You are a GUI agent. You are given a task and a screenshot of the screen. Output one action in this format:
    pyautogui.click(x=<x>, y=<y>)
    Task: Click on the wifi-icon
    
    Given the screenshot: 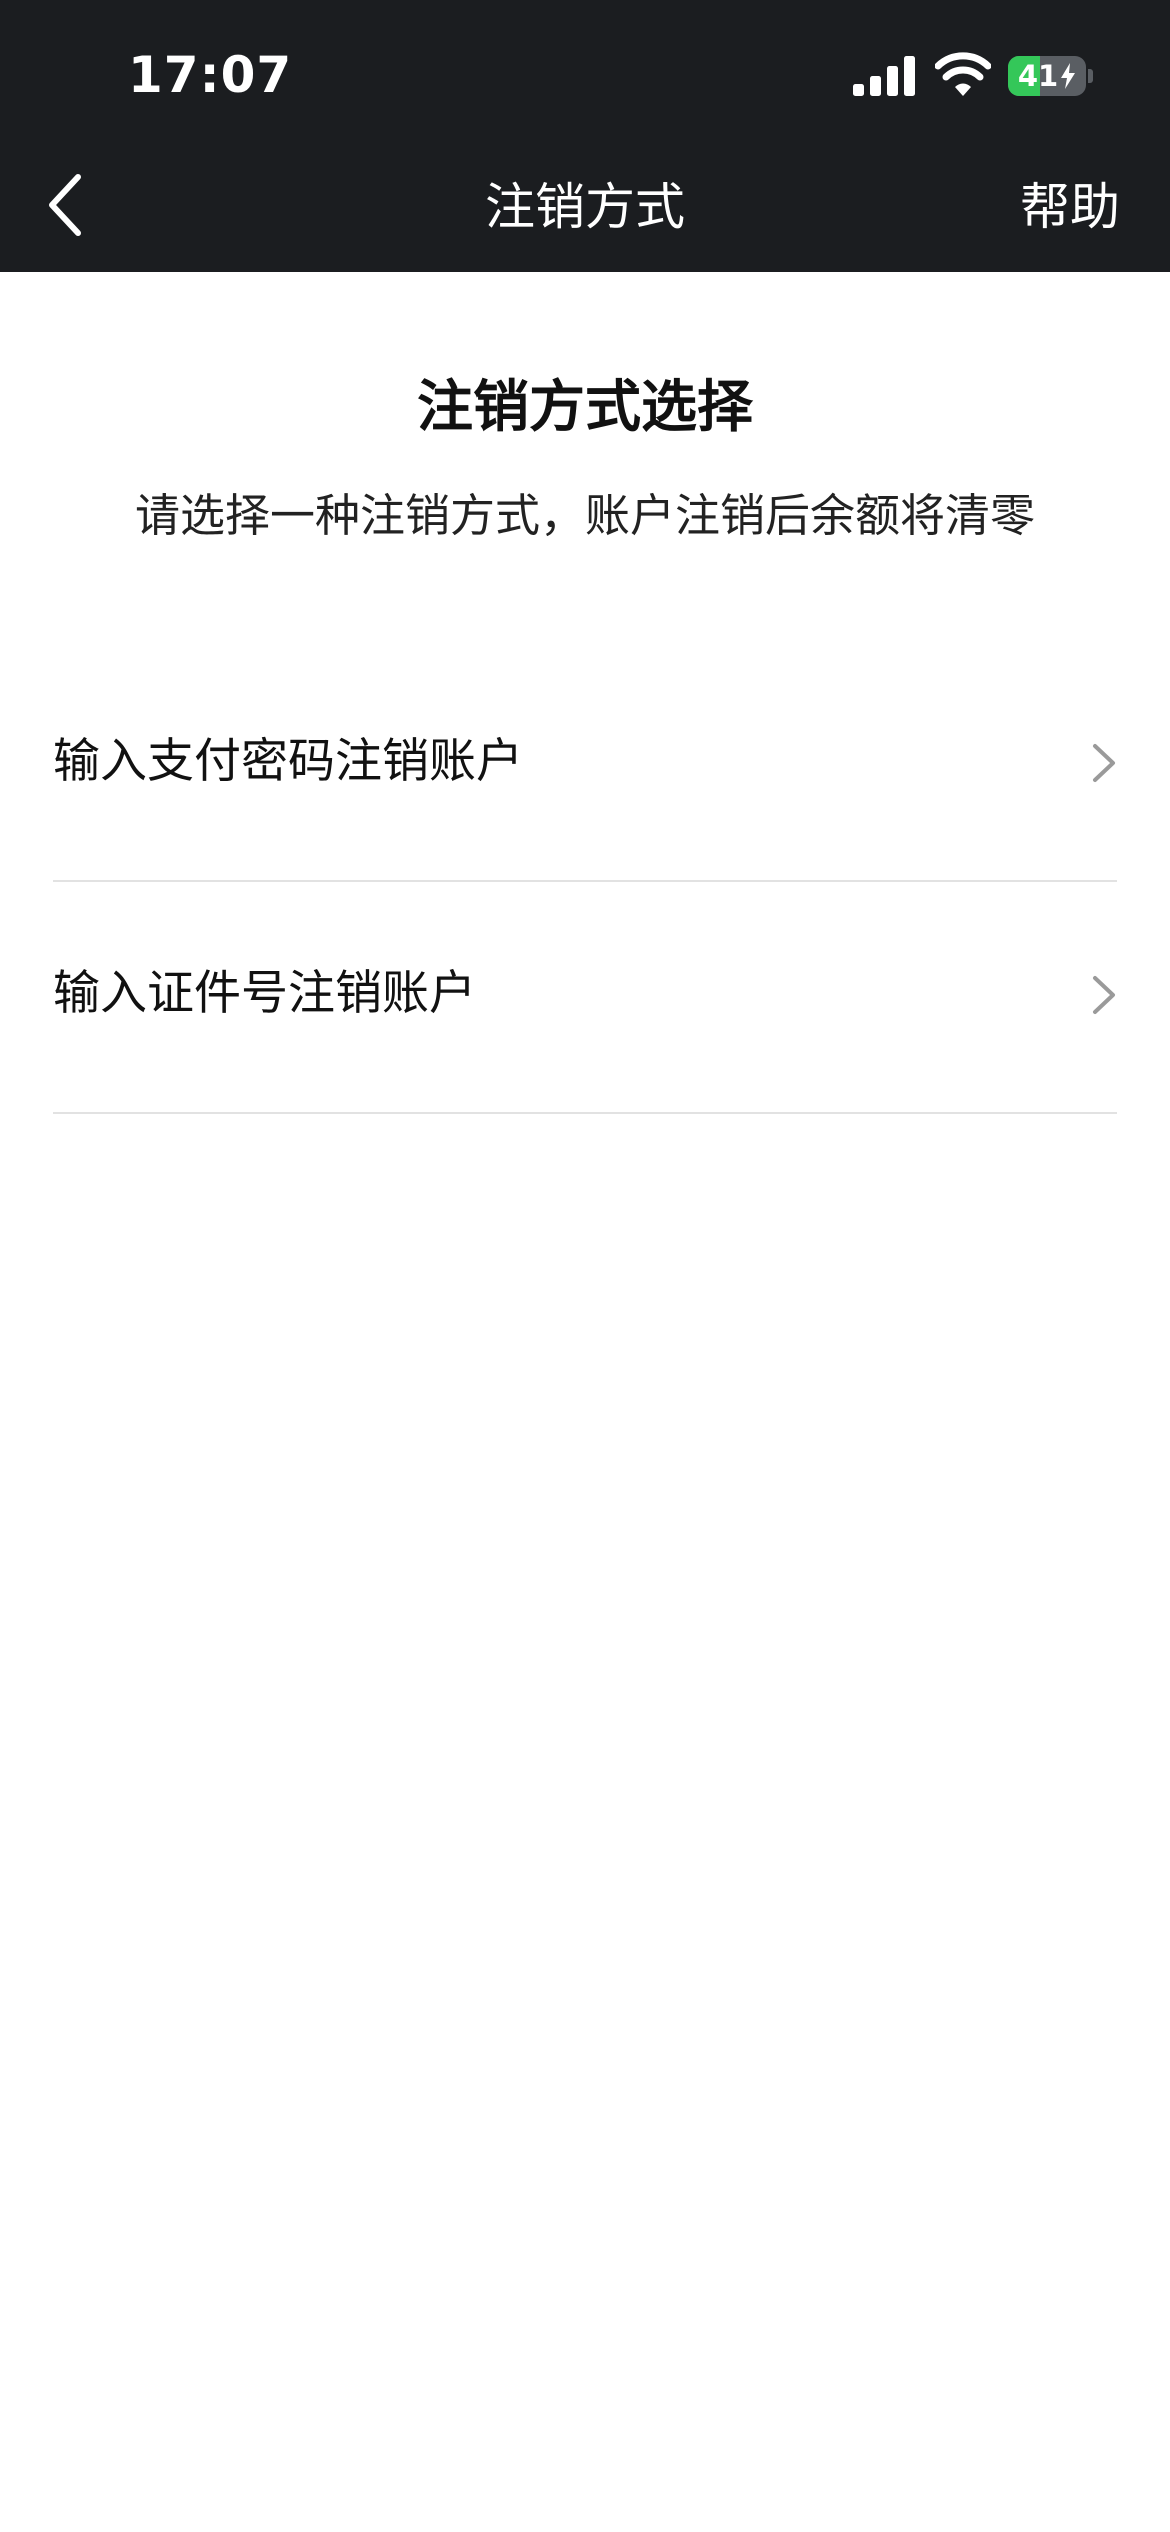 What is the action you would take?
    pyautogui.click(x=963, y=74)
    